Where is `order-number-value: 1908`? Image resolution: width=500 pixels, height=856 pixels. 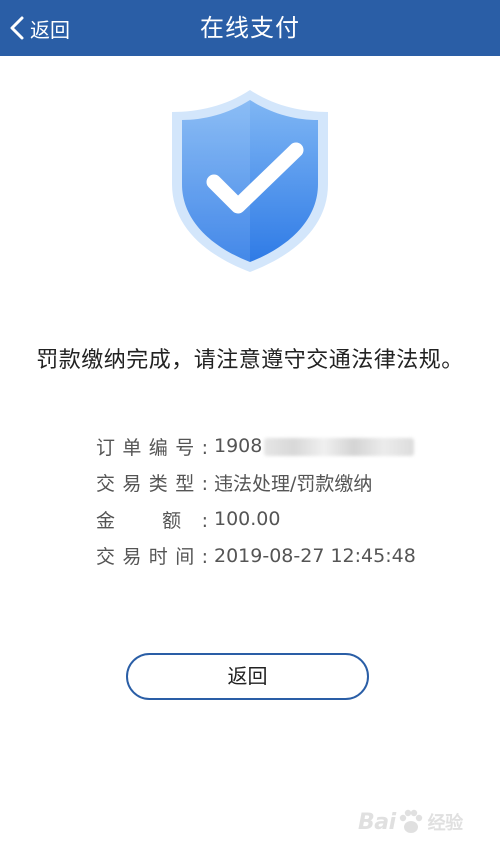
order-number-value: 1908 is located at coordinates (314, 446).